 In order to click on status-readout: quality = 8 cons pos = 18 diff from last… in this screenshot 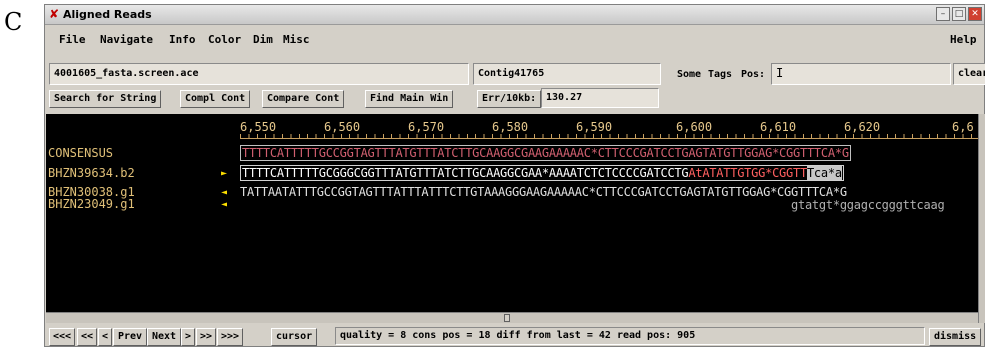, I will do `click(630, 336)`.